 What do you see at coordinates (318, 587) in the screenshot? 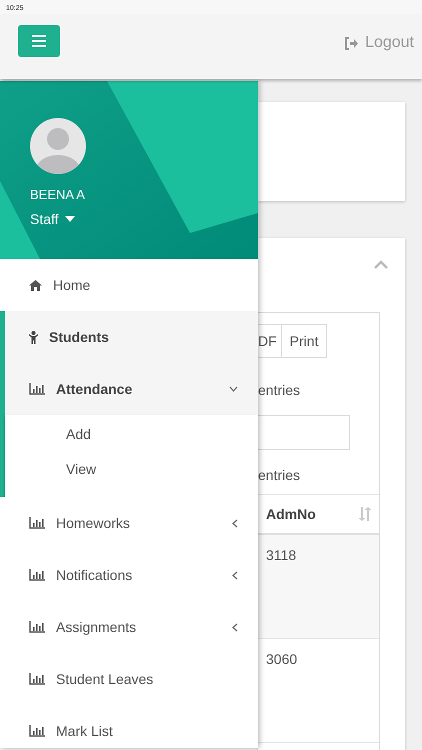
I see `table-cell: 3118` at bounding box center [318, 587].